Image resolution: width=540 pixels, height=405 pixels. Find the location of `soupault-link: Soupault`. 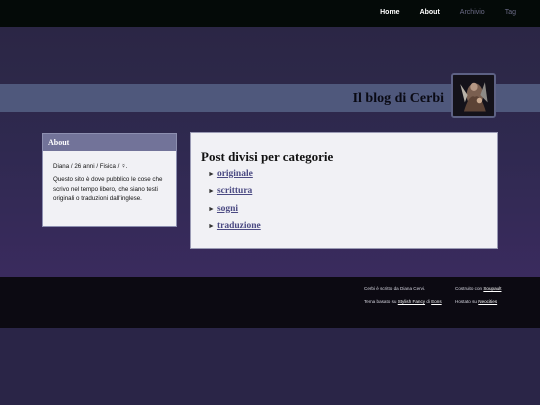

soupault-link: Soupault is located at coordinates (492, 288).